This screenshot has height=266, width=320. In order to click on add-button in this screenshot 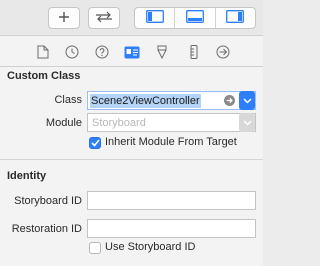, I will do `click(64, 18)`.